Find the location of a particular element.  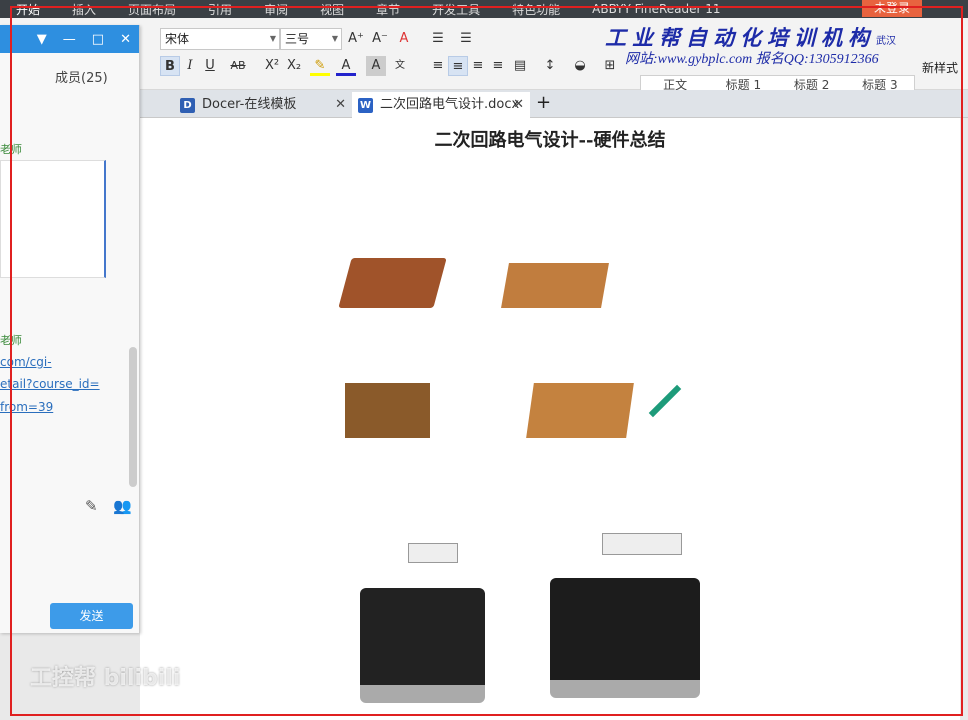

shading-icon: ◒ is located at coordinates (580, 66).